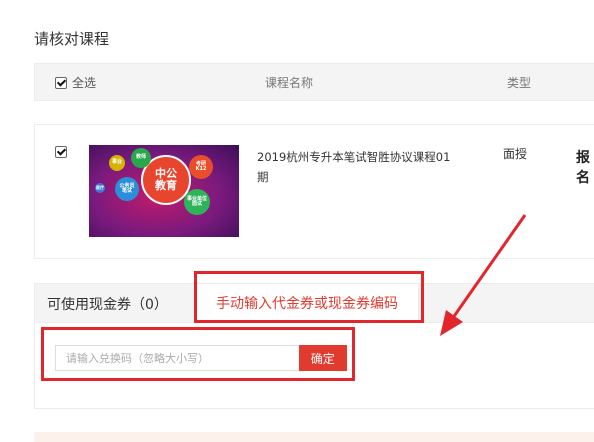 The image size is (594, 442). Describe the element at coordinates (314, 437) in the screenshot. I see `bottom-notice-strip` at that location.